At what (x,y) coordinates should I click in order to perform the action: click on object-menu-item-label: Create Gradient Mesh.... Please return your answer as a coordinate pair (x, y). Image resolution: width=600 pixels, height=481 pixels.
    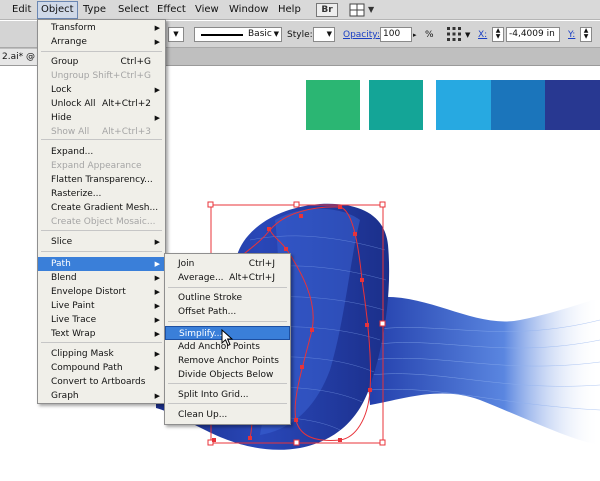
    Looking at the image, I should click on (105, 208).